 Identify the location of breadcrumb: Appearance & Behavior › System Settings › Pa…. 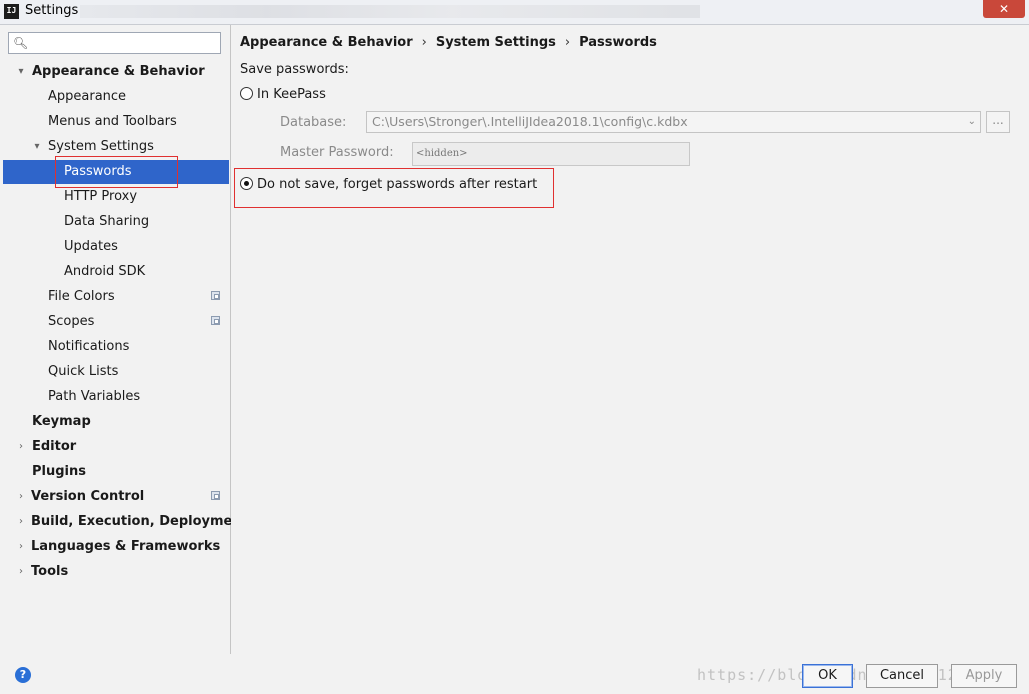
(448, 42).